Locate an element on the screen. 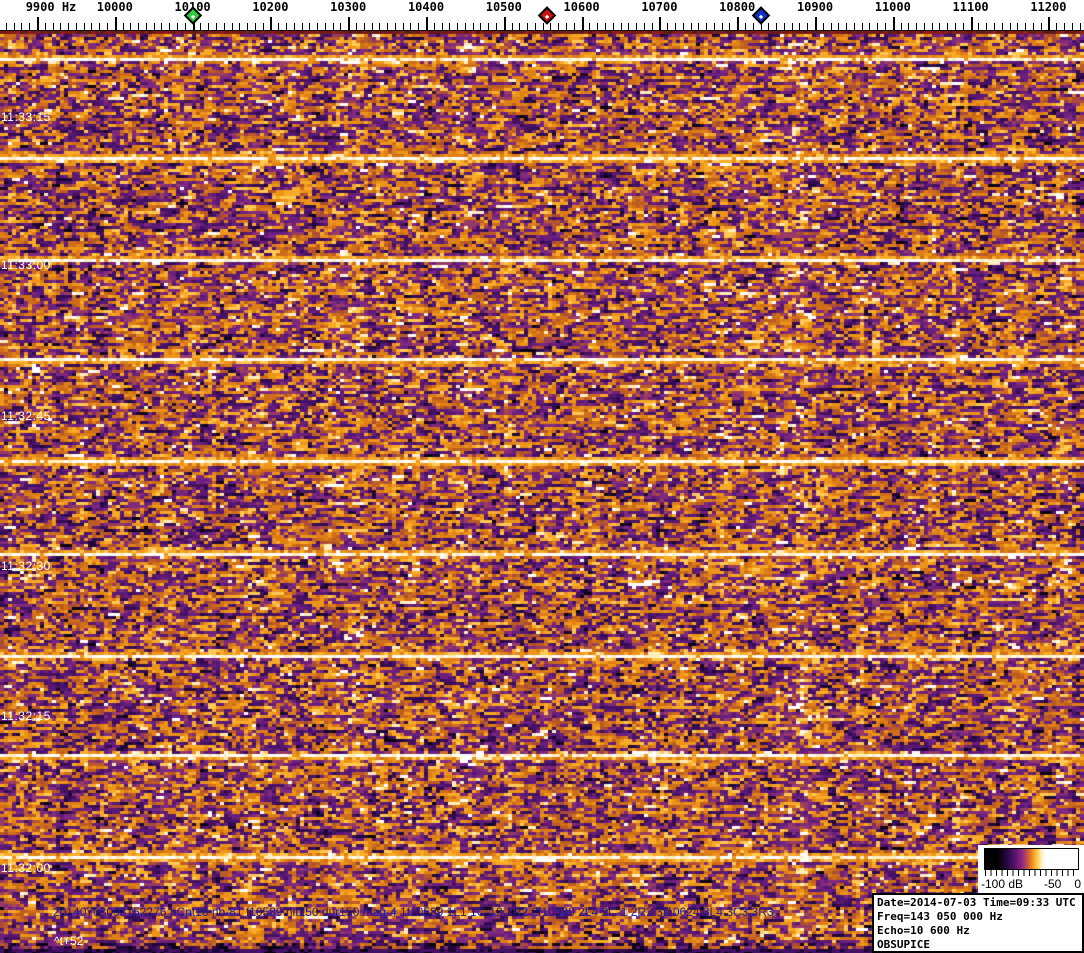  axis-label: 10300 is located at coordinates (348, 7).